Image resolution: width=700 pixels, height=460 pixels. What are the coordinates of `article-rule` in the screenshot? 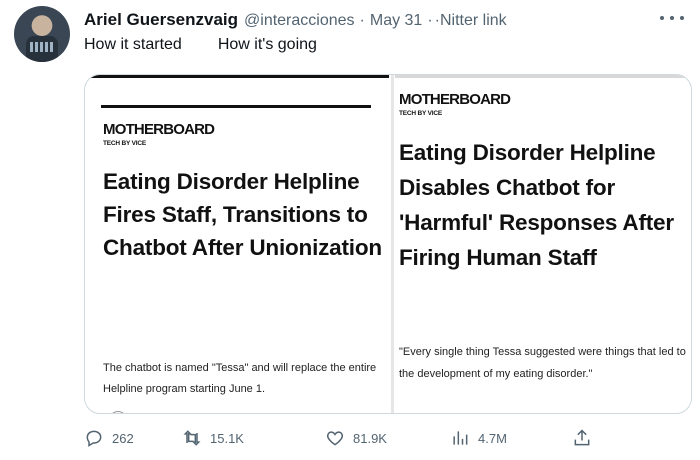 It's located at (236, 106).